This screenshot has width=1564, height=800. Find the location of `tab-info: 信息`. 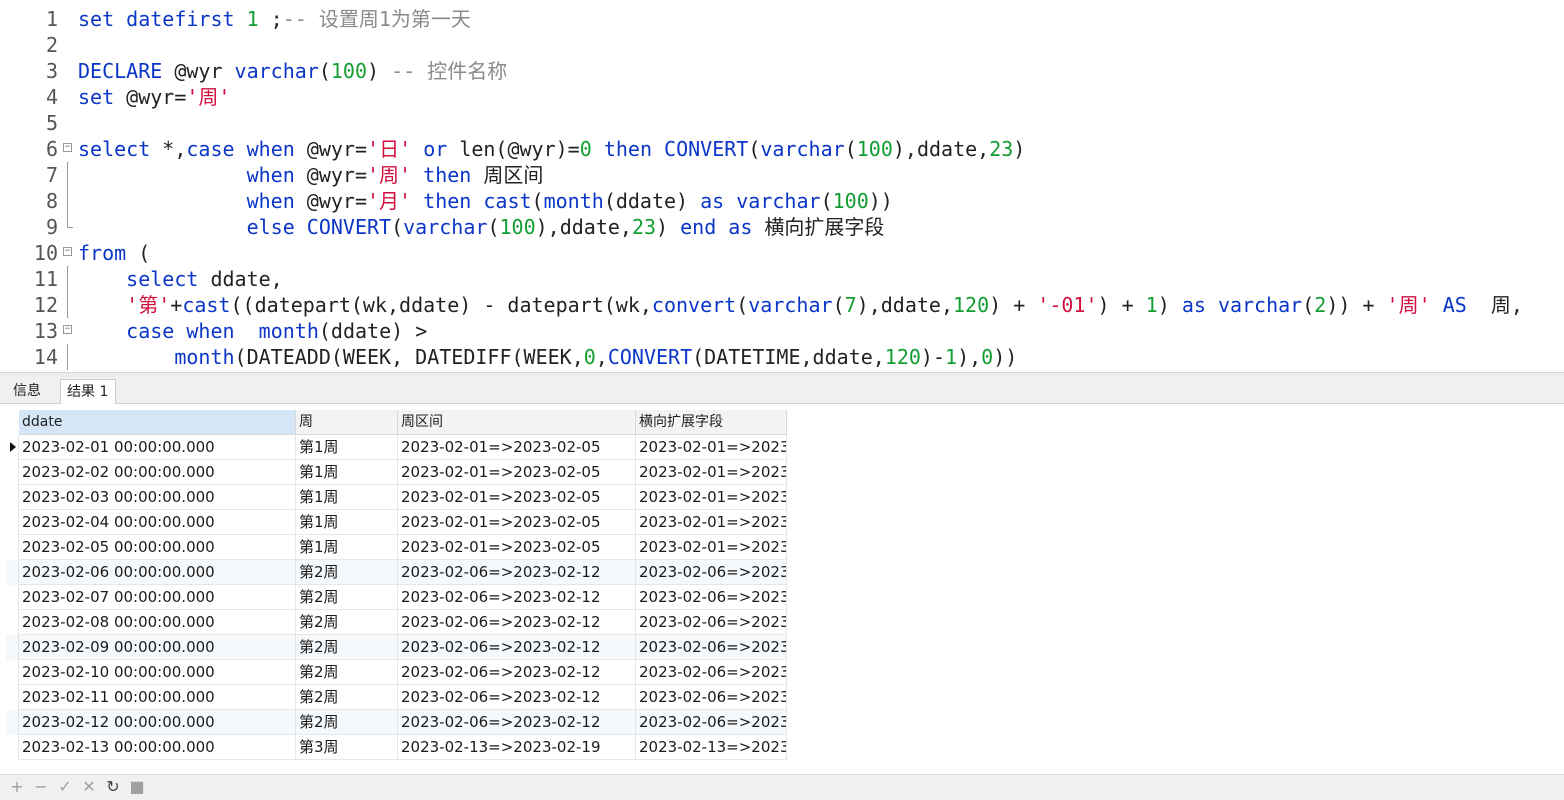

tab-info: 信息 is located at coordinates (30, 391).